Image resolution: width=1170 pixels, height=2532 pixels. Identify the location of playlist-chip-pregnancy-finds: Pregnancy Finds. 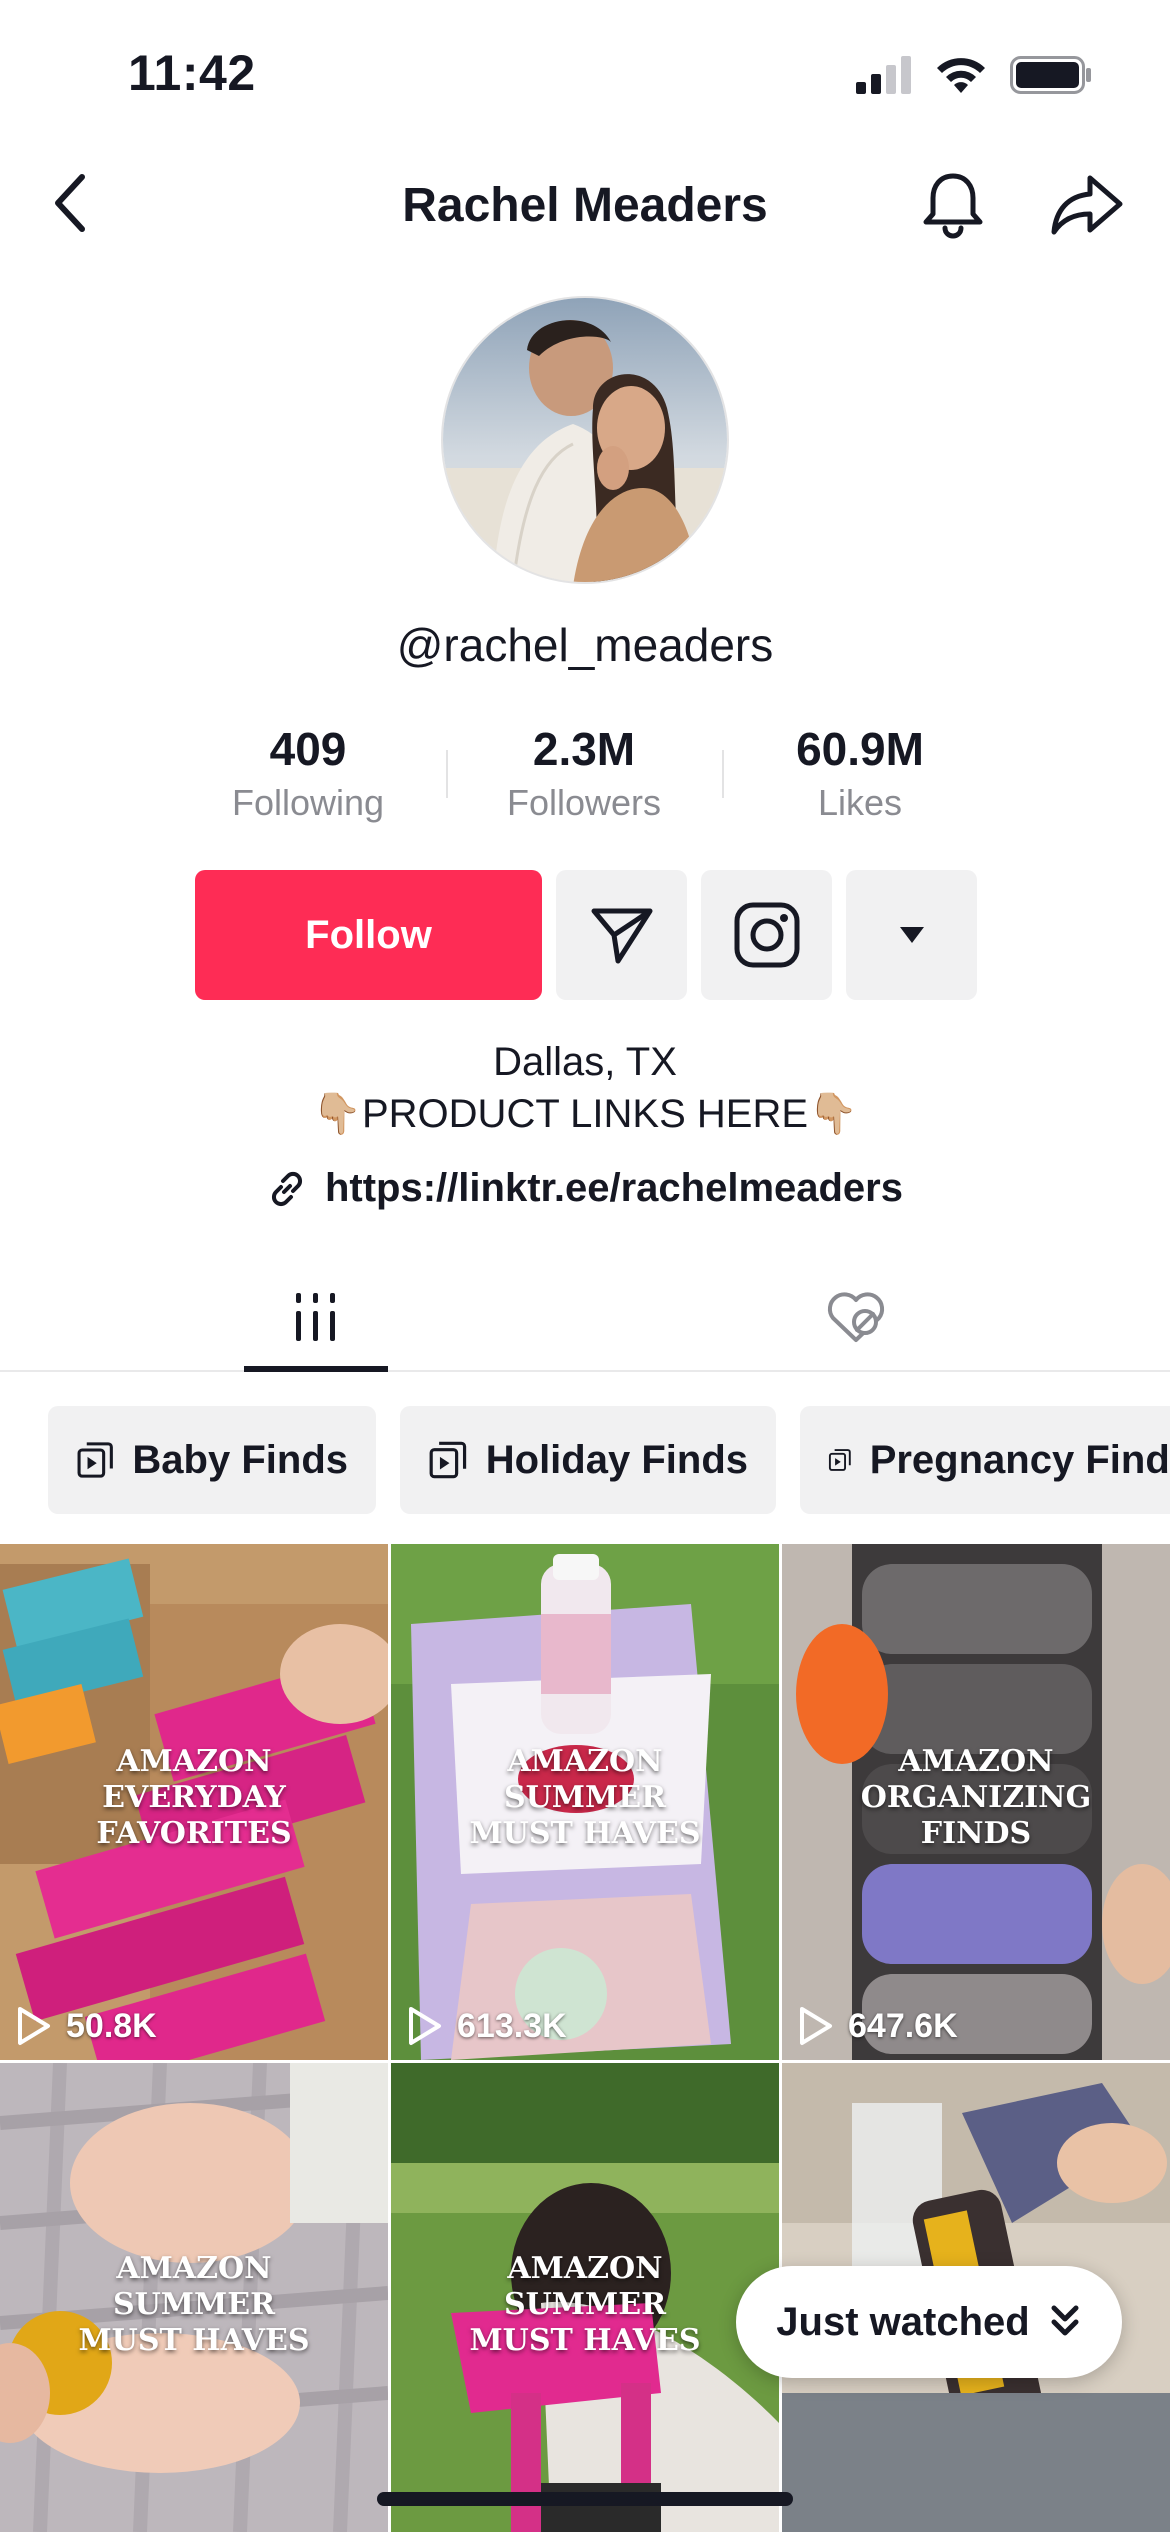
(985, 1460).